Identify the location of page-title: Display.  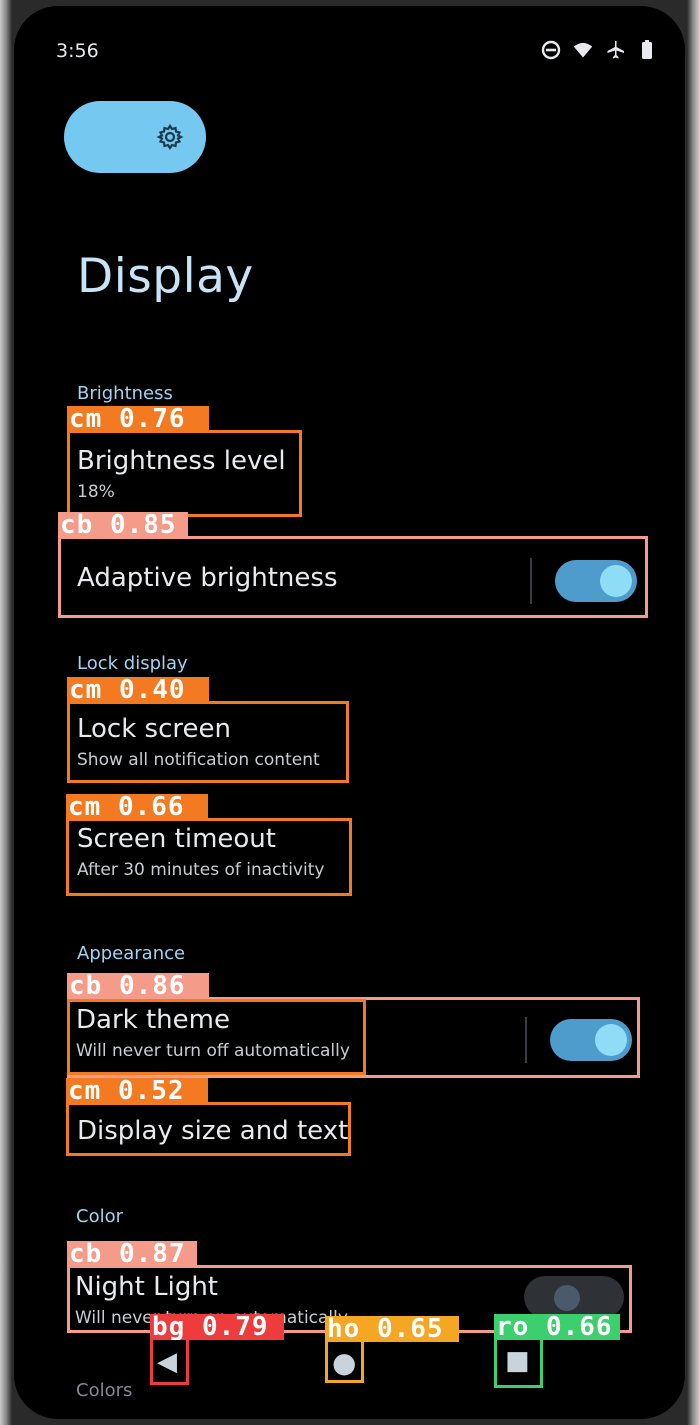
(165, 276).